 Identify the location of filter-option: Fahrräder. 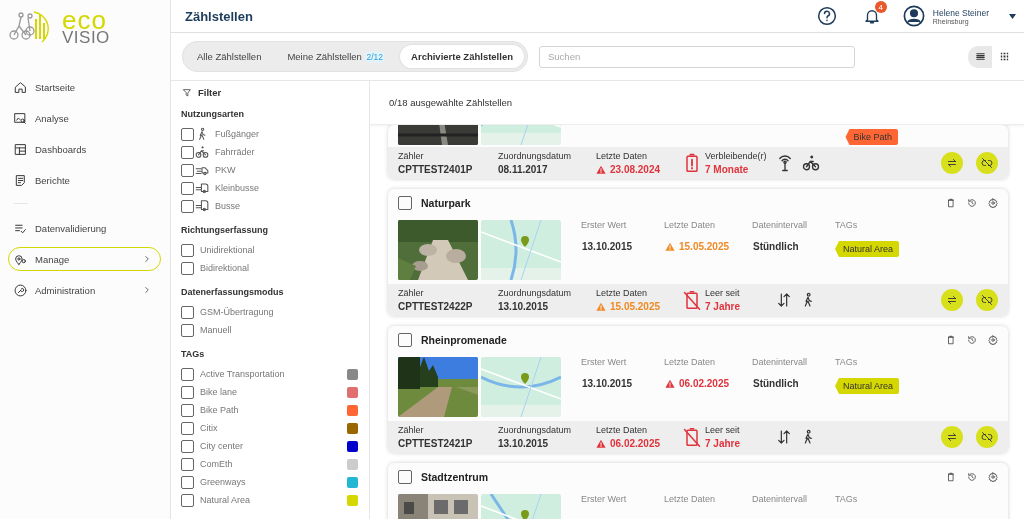
(287, 152).